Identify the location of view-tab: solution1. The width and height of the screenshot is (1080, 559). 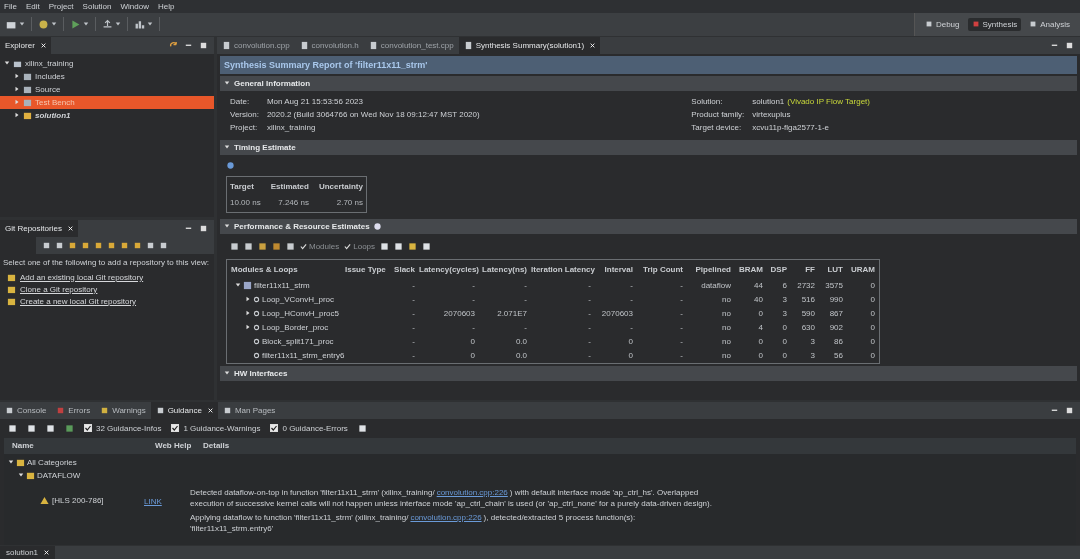
(28, 552).